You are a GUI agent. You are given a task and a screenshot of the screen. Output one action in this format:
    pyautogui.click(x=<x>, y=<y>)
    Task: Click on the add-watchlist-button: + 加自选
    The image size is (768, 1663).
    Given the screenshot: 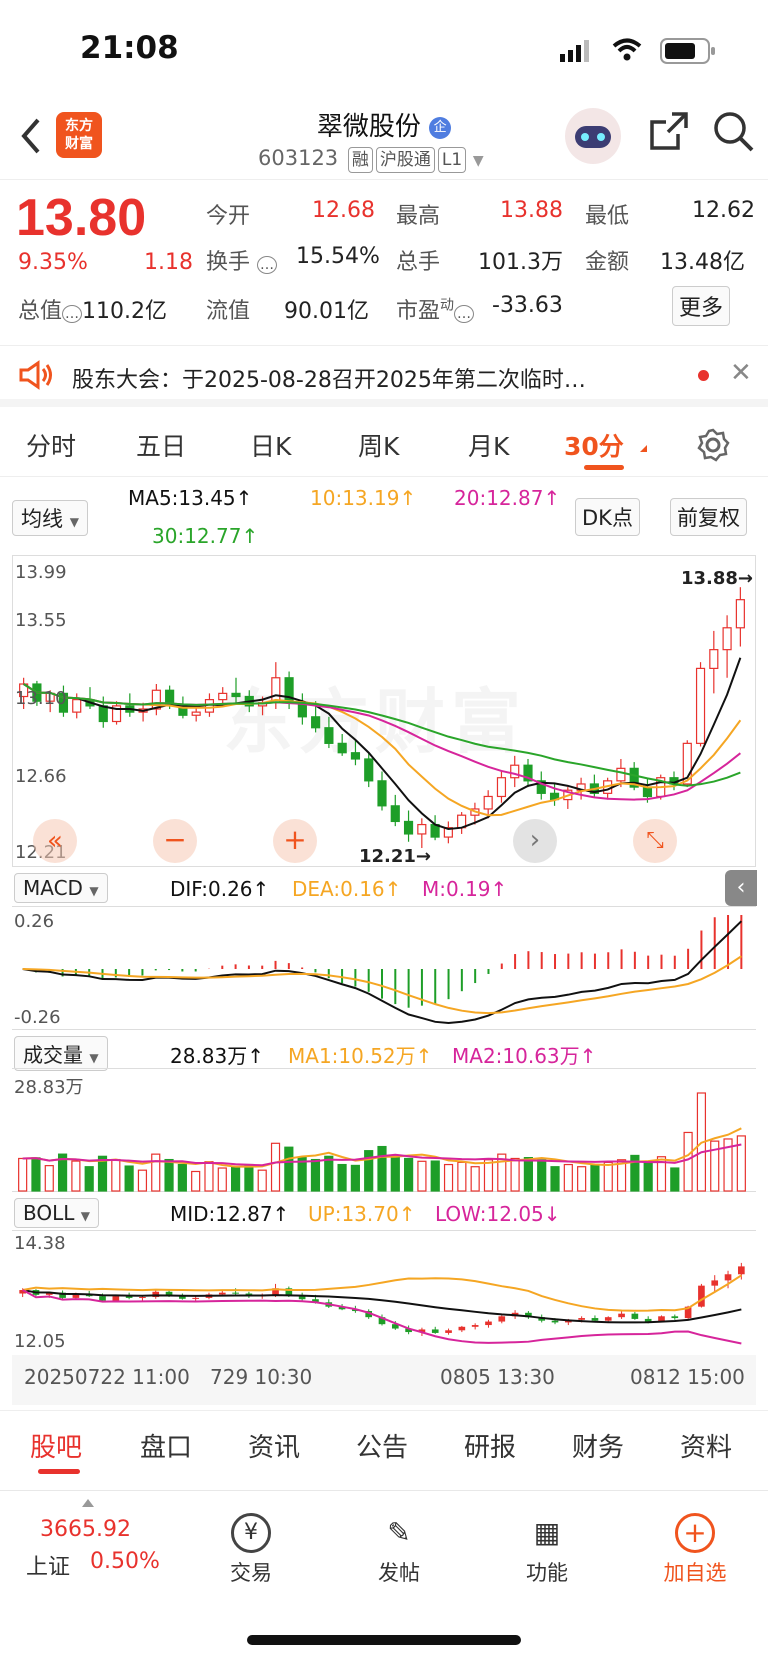 What is the action you would take?
    pyautogui.click(x=695, y=1550)
    